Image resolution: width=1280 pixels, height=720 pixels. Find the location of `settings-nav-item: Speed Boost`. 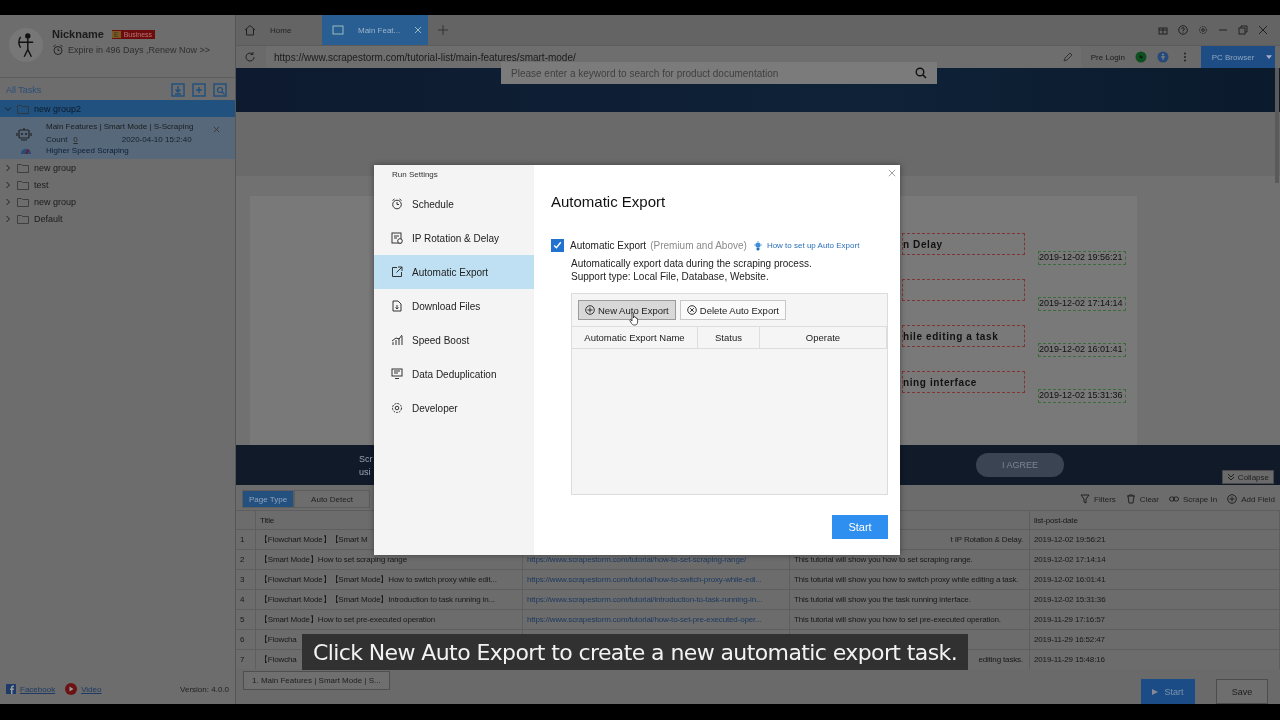

settings-nav-item: Speed Boost is located at coordinates (454, 340).